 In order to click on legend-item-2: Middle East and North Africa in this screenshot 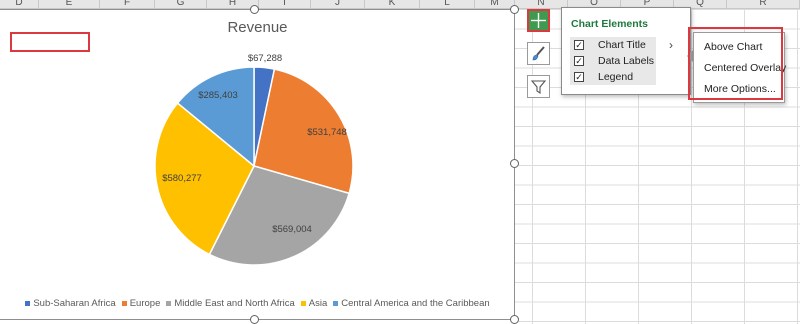, I will do `click(230, 303)`.